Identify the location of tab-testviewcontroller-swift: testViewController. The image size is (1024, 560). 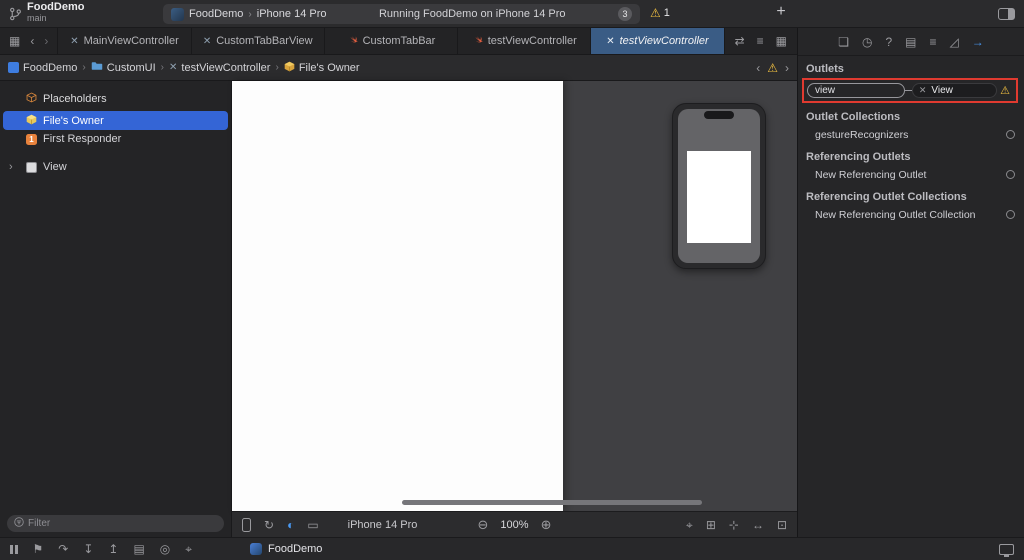
(525, 41).